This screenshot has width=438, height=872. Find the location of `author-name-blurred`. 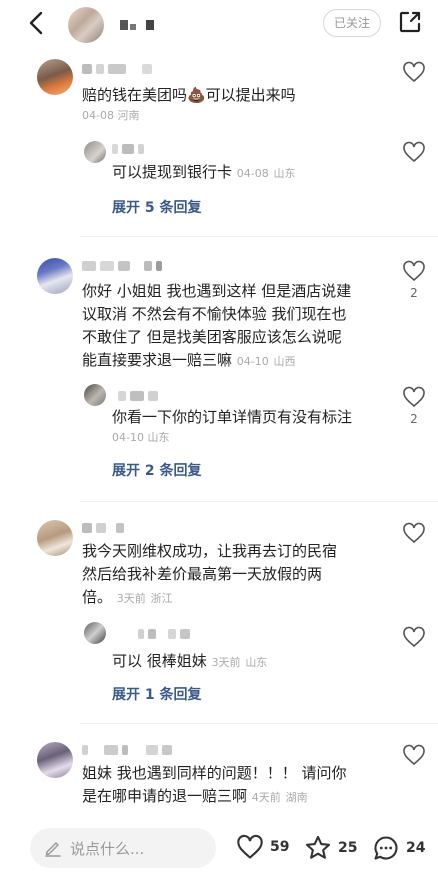

author-name-blurred is located at coordinates (137, 25).